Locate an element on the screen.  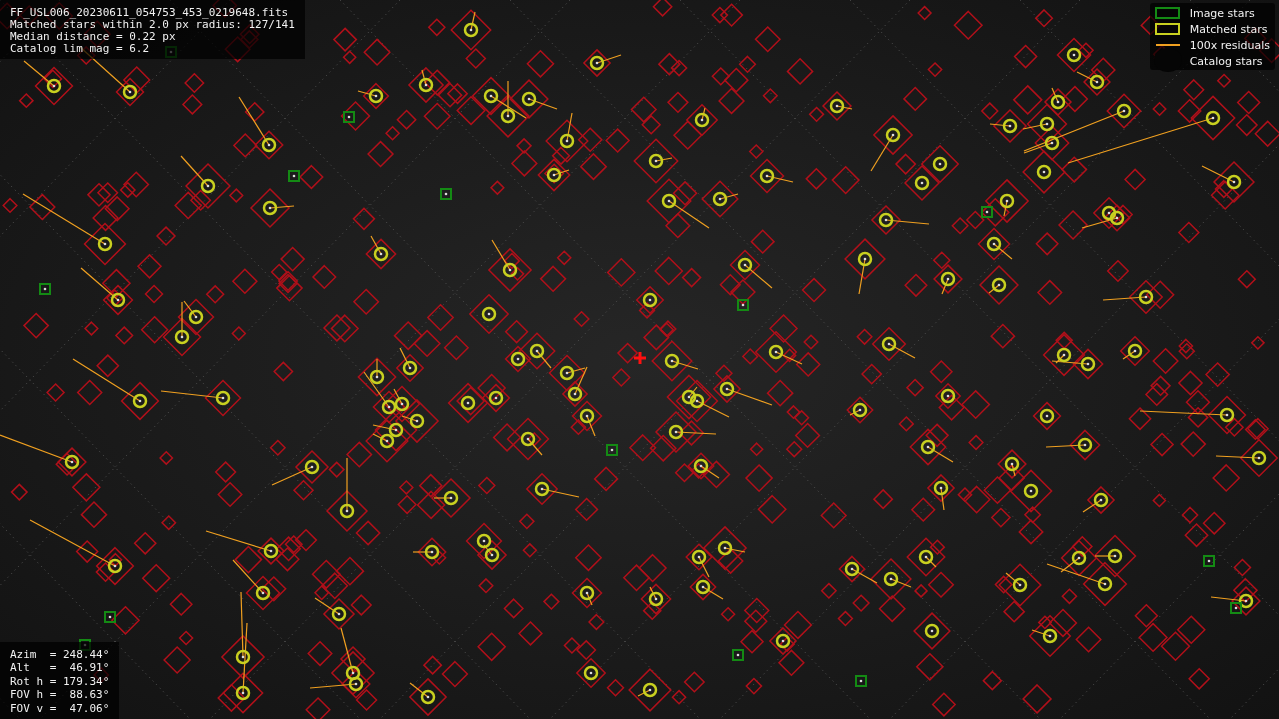
legend-label: Catalog stars is located at coordinates (1226, 61).